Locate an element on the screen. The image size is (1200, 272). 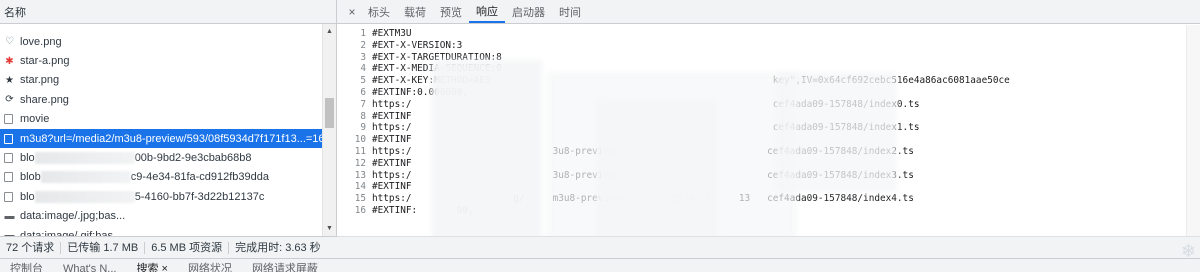
drawer-tab-0: 控制台 is located at coordinates (26, 265).